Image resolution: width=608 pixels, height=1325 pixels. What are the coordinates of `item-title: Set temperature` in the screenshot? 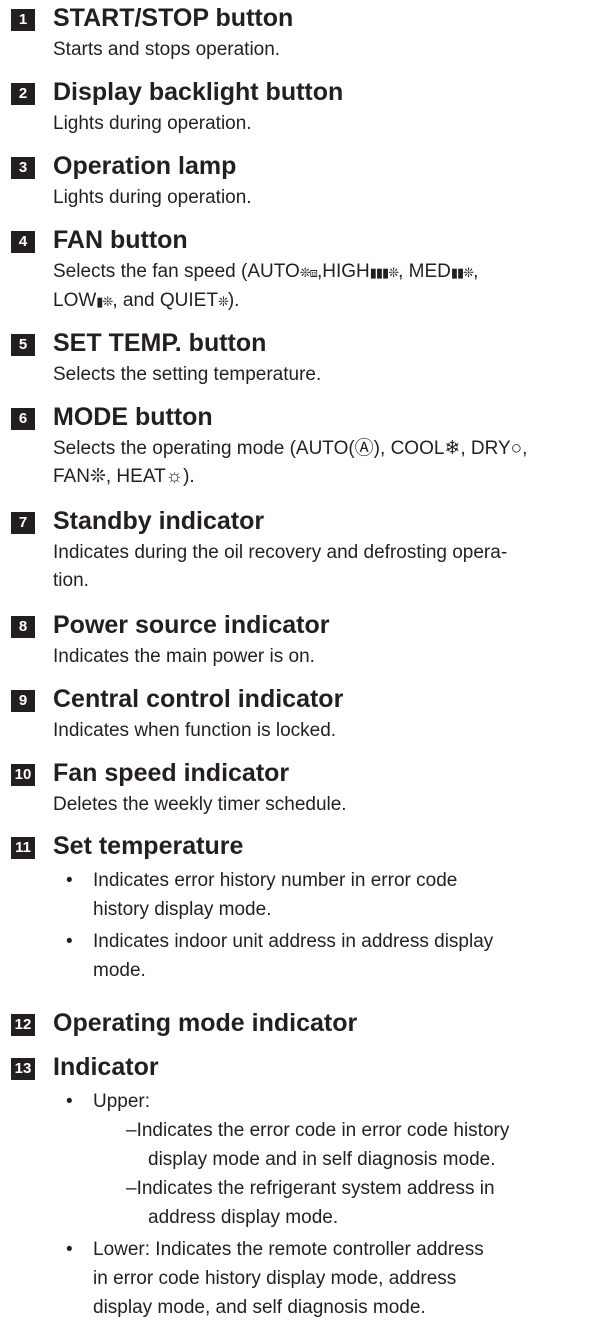 It's located at (148, 846).